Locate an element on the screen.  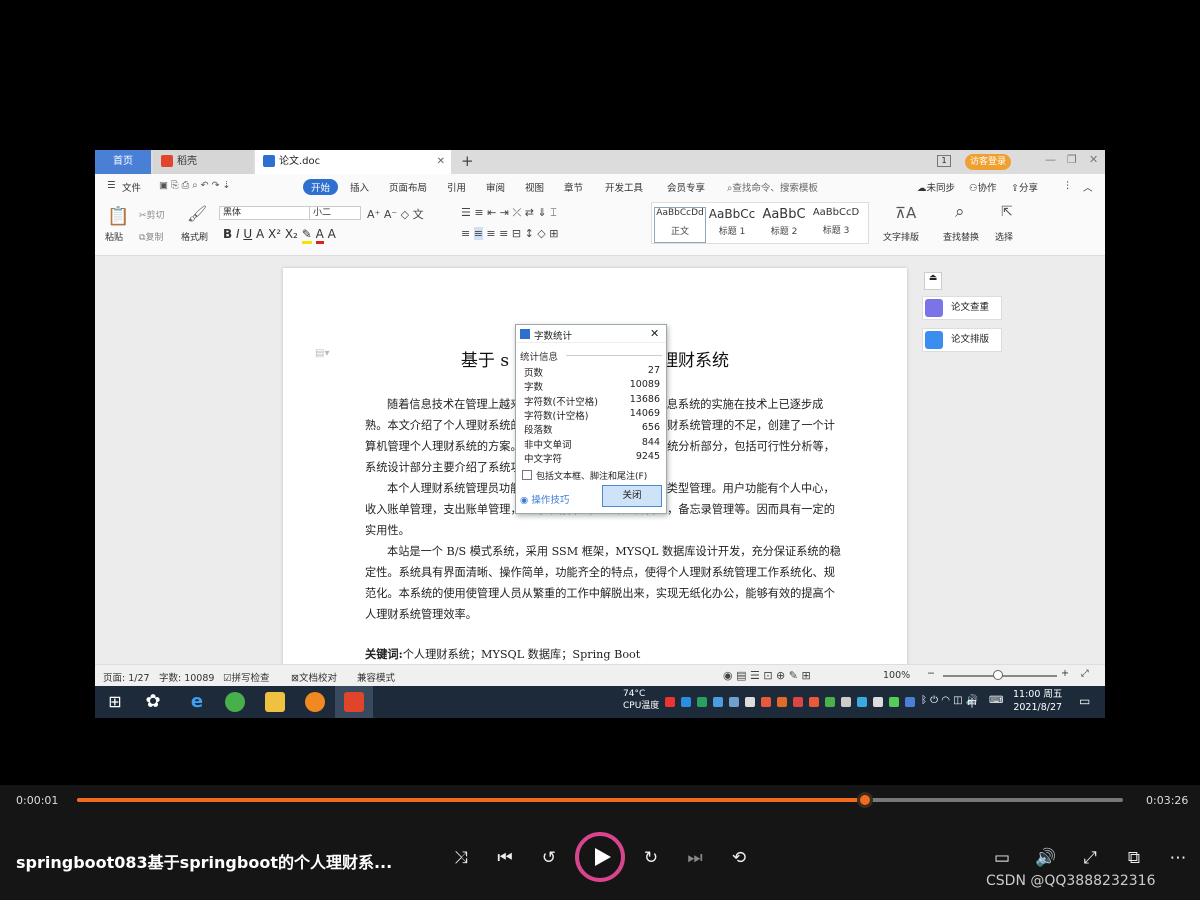
menu-chapter: 章节 is located at coordinates (573, 187).